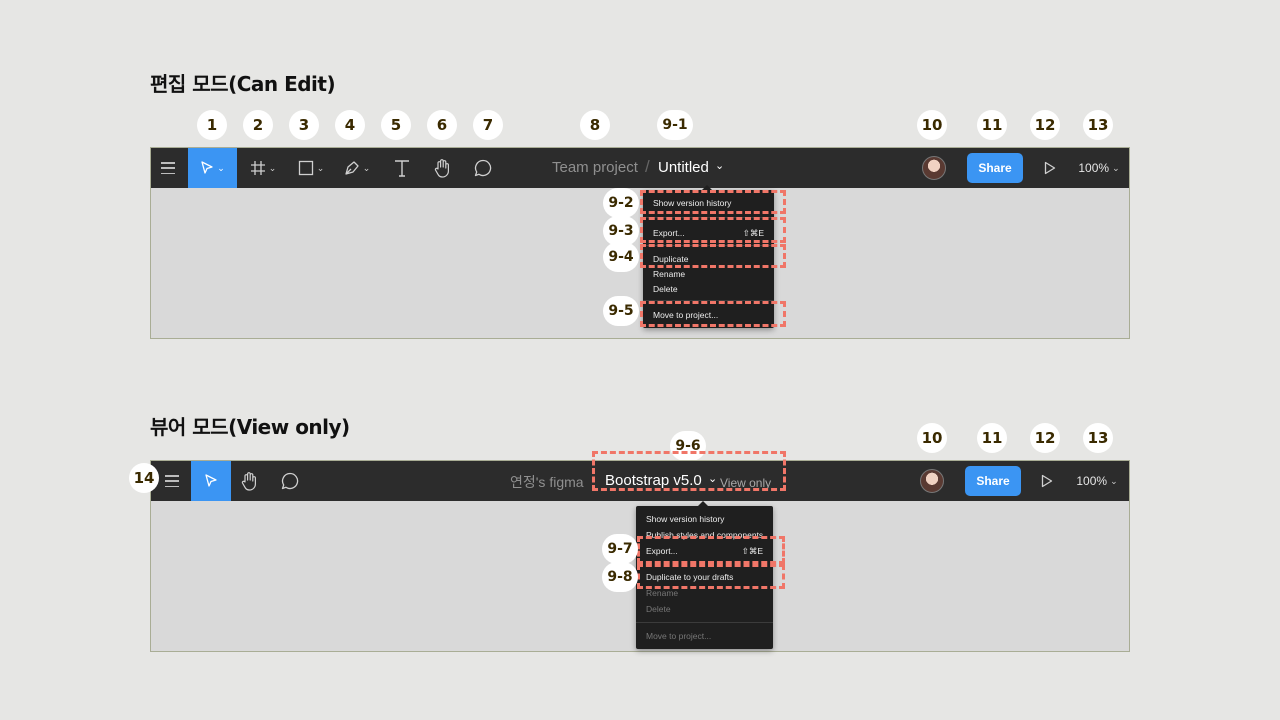 The height and width of the screenshot is (720, 1280). What do you see at coordinates (243, 84) in the screenshot?
I see `edit-mode-heading: 편집 모드(Can Edit)` at bounding box center [243, 84].